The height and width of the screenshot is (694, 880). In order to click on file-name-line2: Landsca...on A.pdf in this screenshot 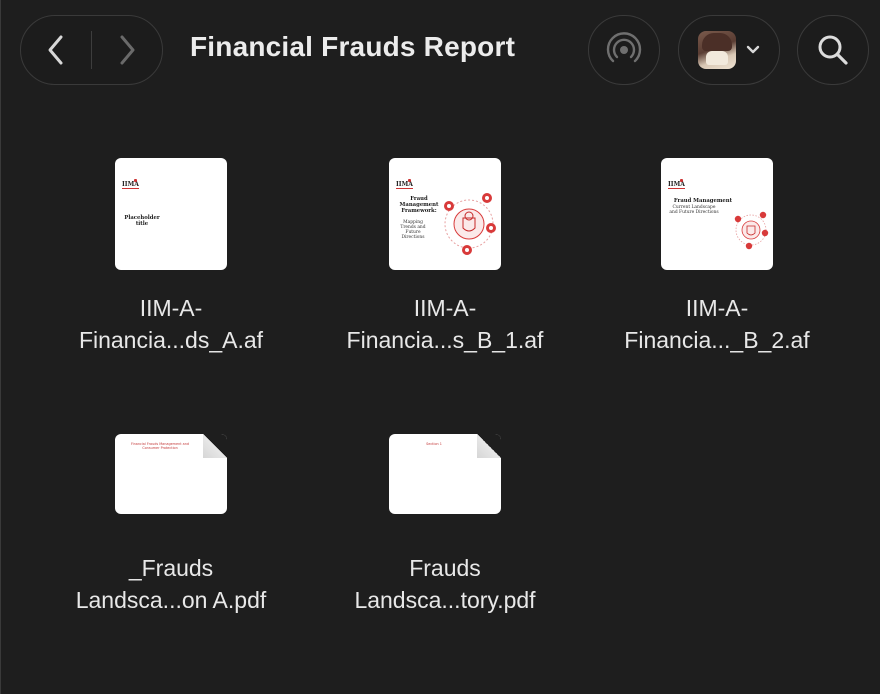, I will do `click(171, 600)`.